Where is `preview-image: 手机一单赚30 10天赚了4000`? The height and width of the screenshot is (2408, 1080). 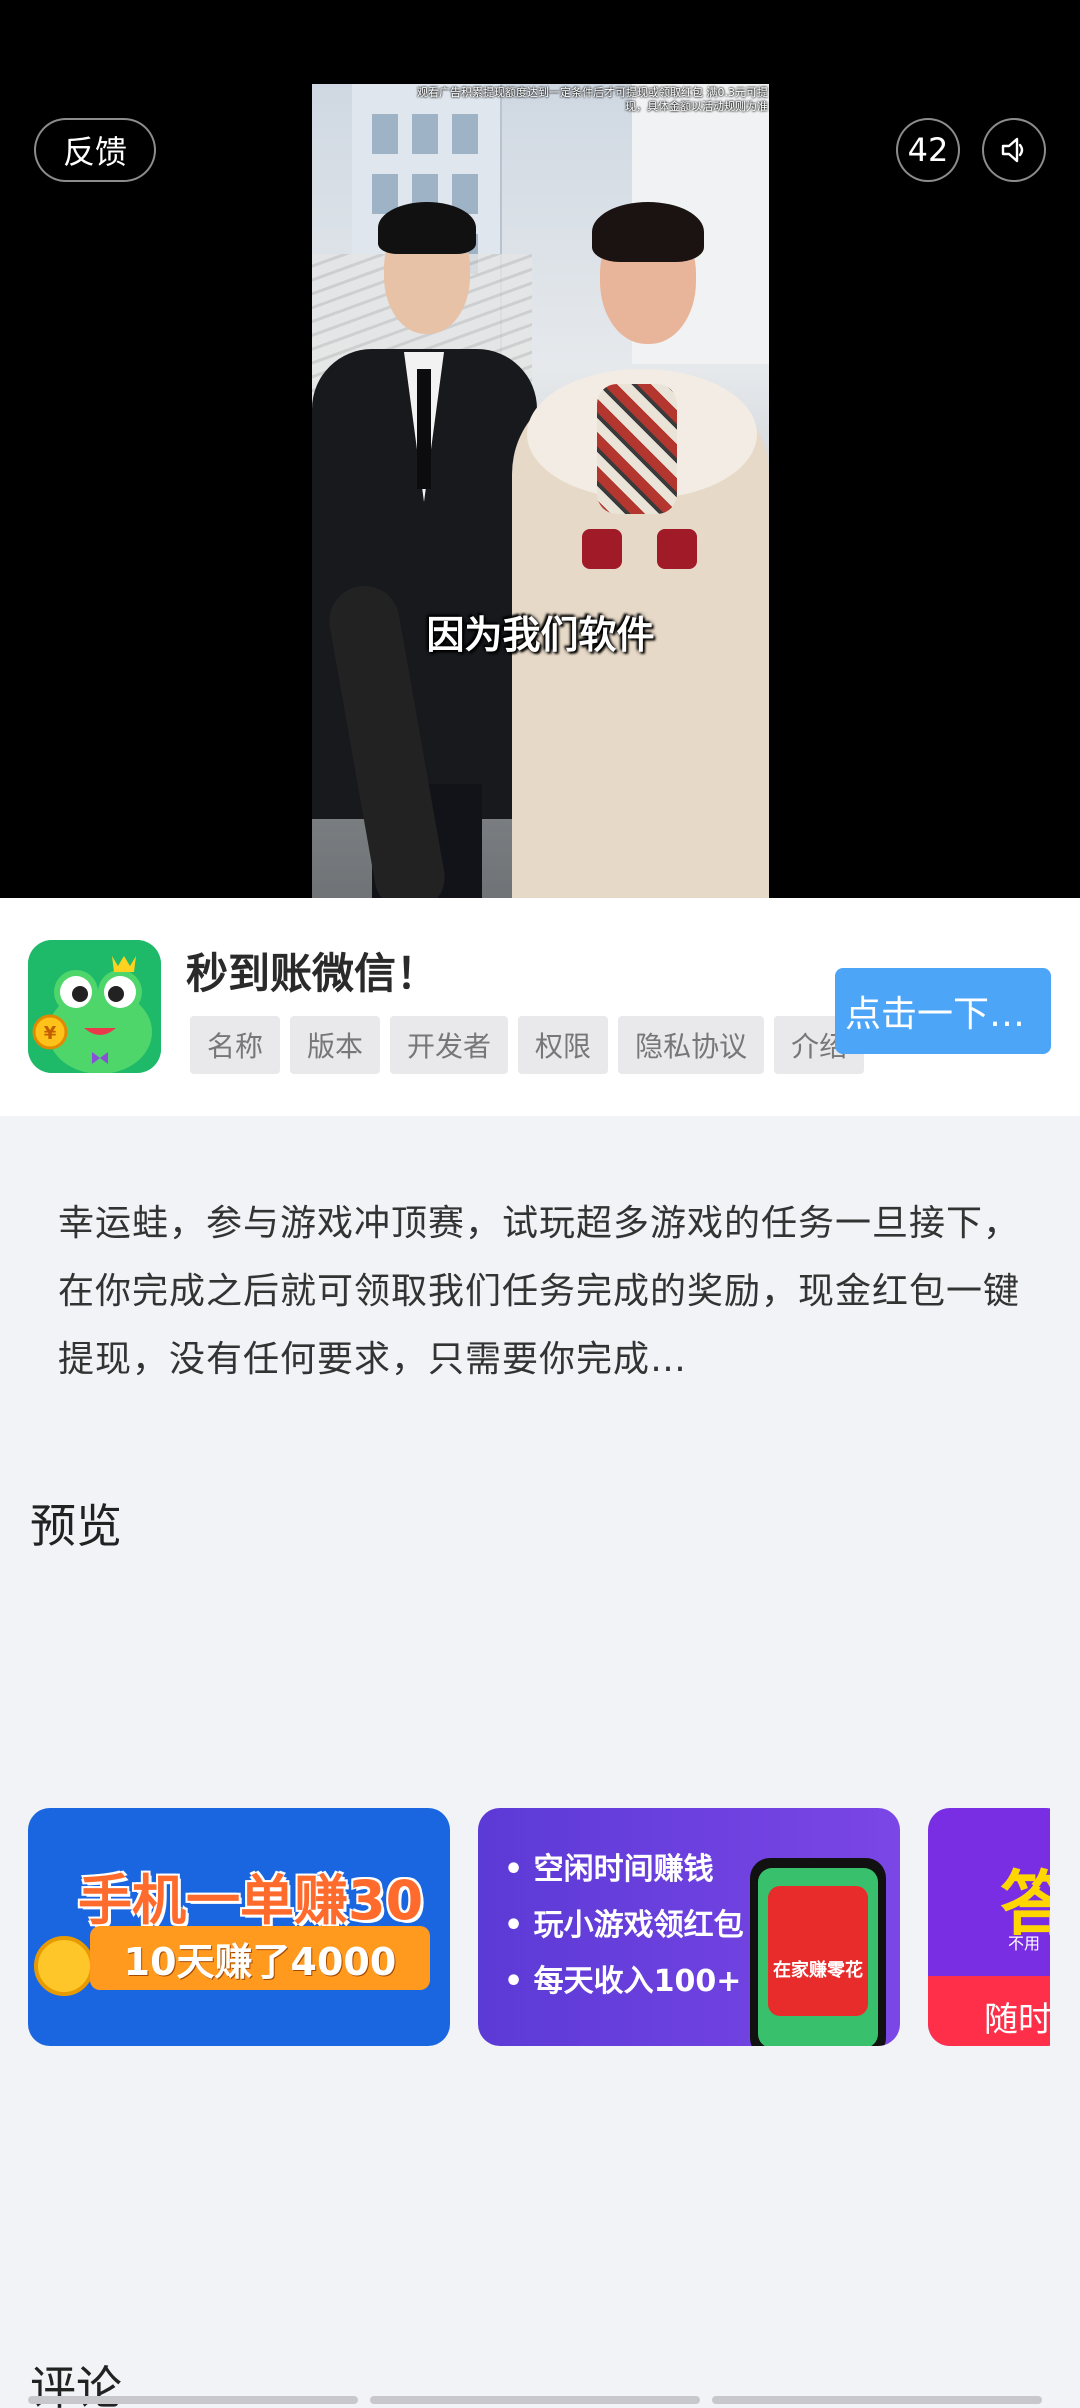
preview-image: 手机一单赚30 10天赚了4000 is located at coordinates (239, 1927).